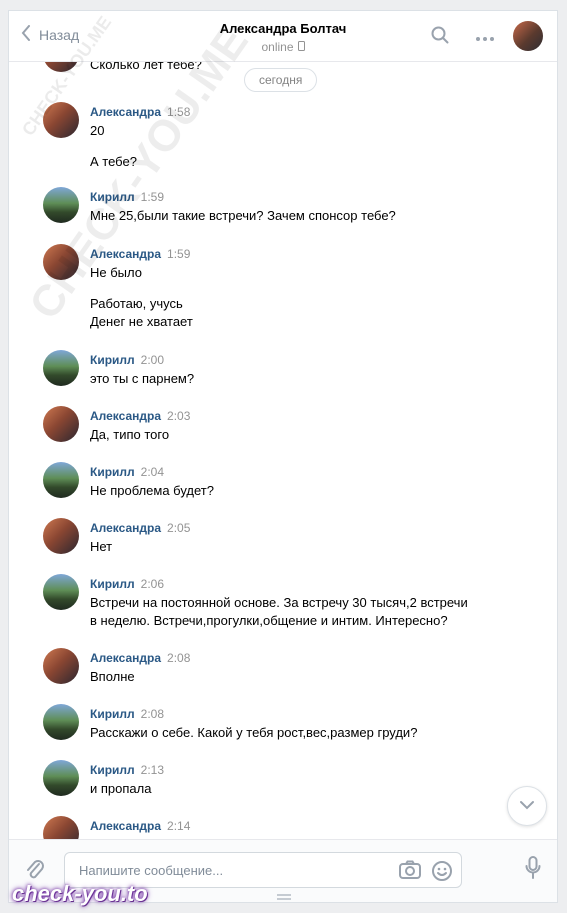  Describe the element at coordinates (283, 36) in the screenshot. I see `chat-header: Назад Александра Болтач online` at that location.